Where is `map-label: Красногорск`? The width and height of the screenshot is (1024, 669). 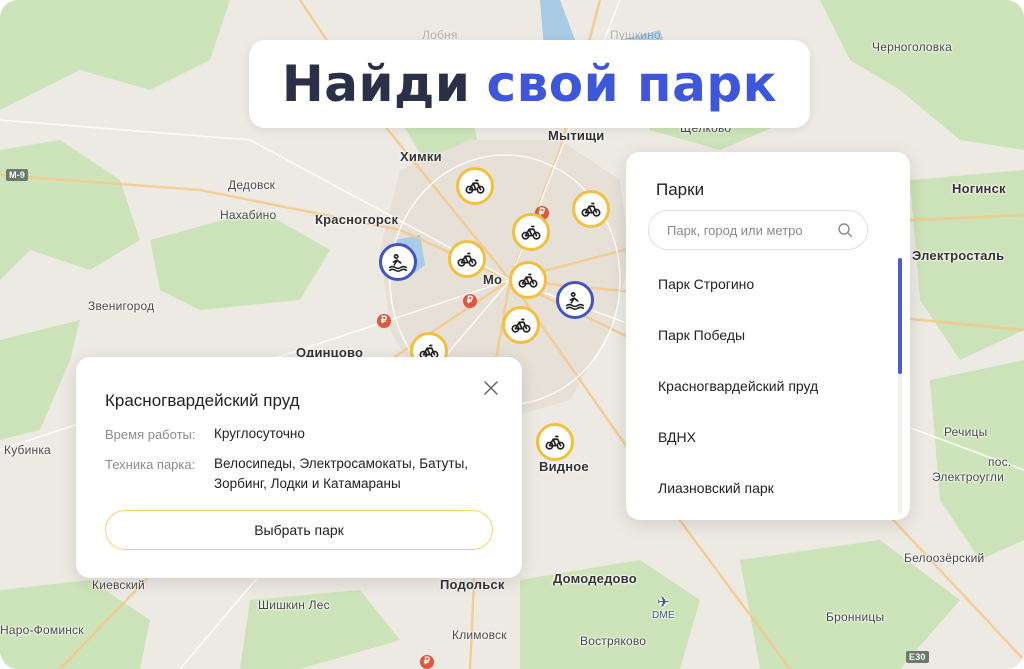
map-label: Красногорск is located at coordinates (357, 219).